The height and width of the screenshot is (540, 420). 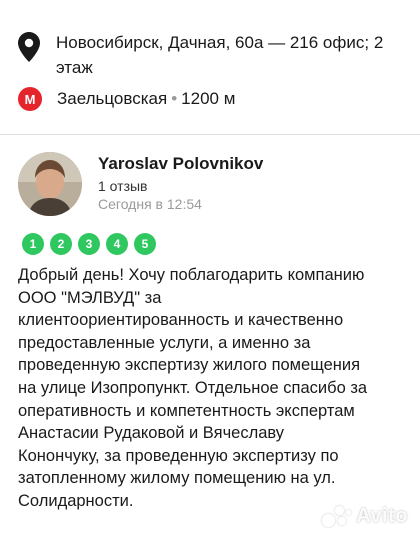 What do you see at coordinates (29, 47) in the screenshot?
I see `location-pin-icon` at bounding box center [29, 47].